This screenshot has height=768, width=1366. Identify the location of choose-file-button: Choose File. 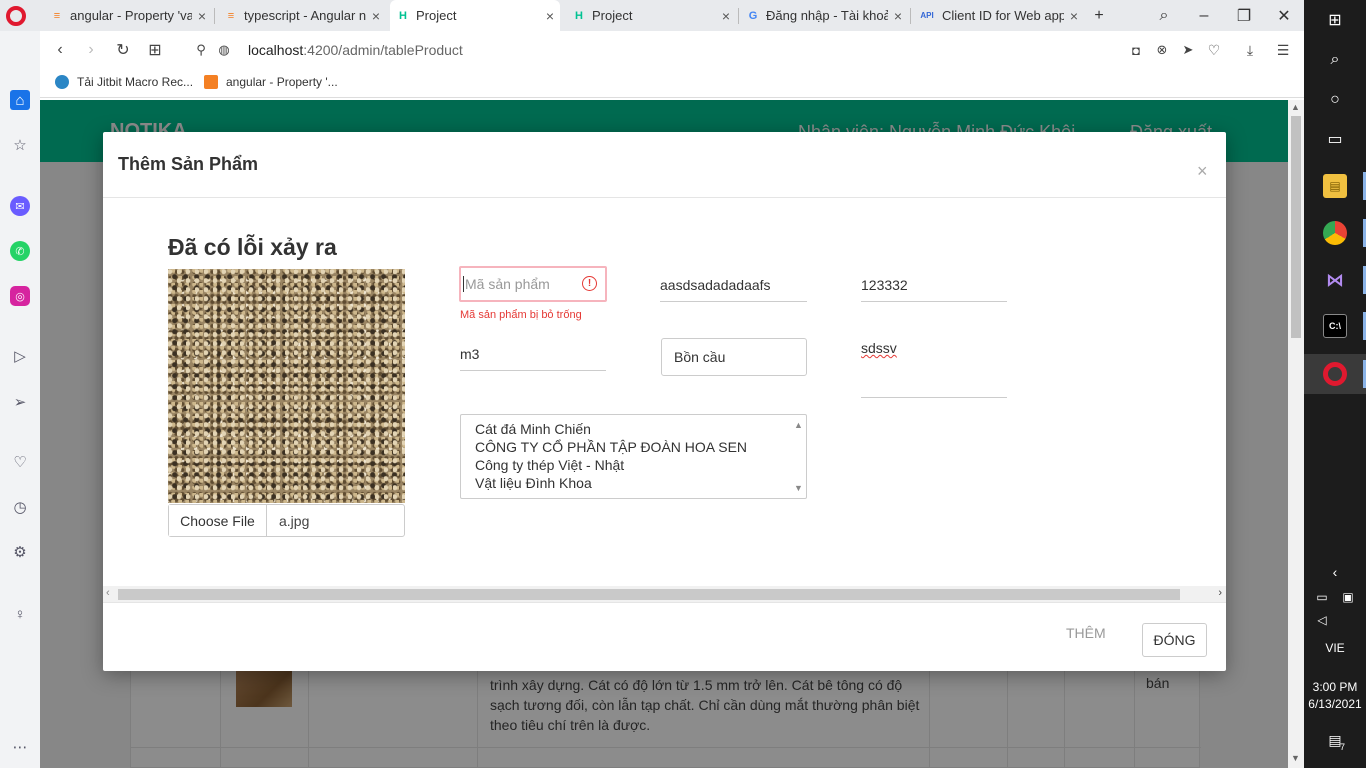
(218, 520).